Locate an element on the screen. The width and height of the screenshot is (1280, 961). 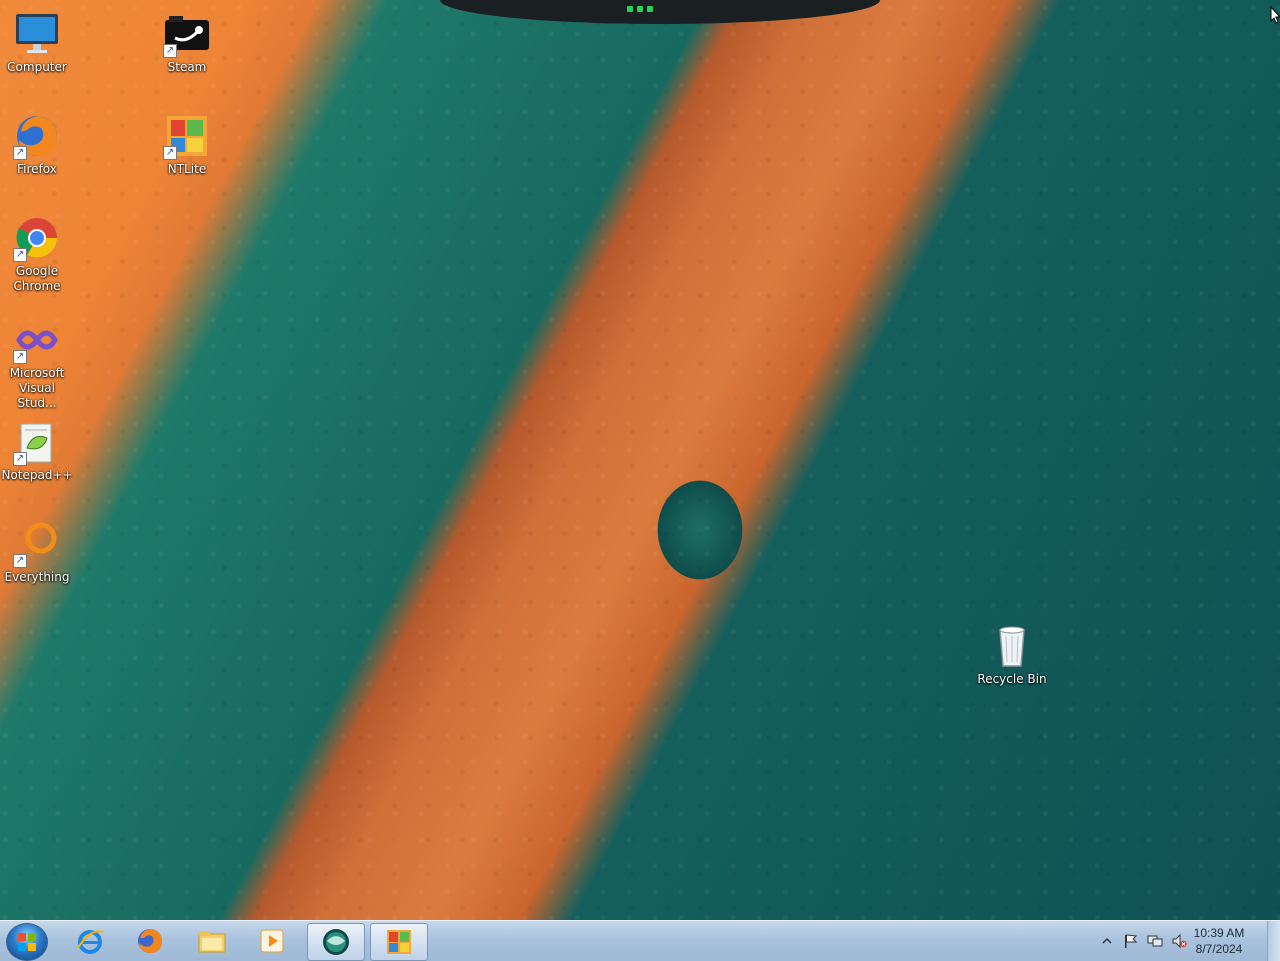
ntlite-icon is located at coordinates (399, 942).